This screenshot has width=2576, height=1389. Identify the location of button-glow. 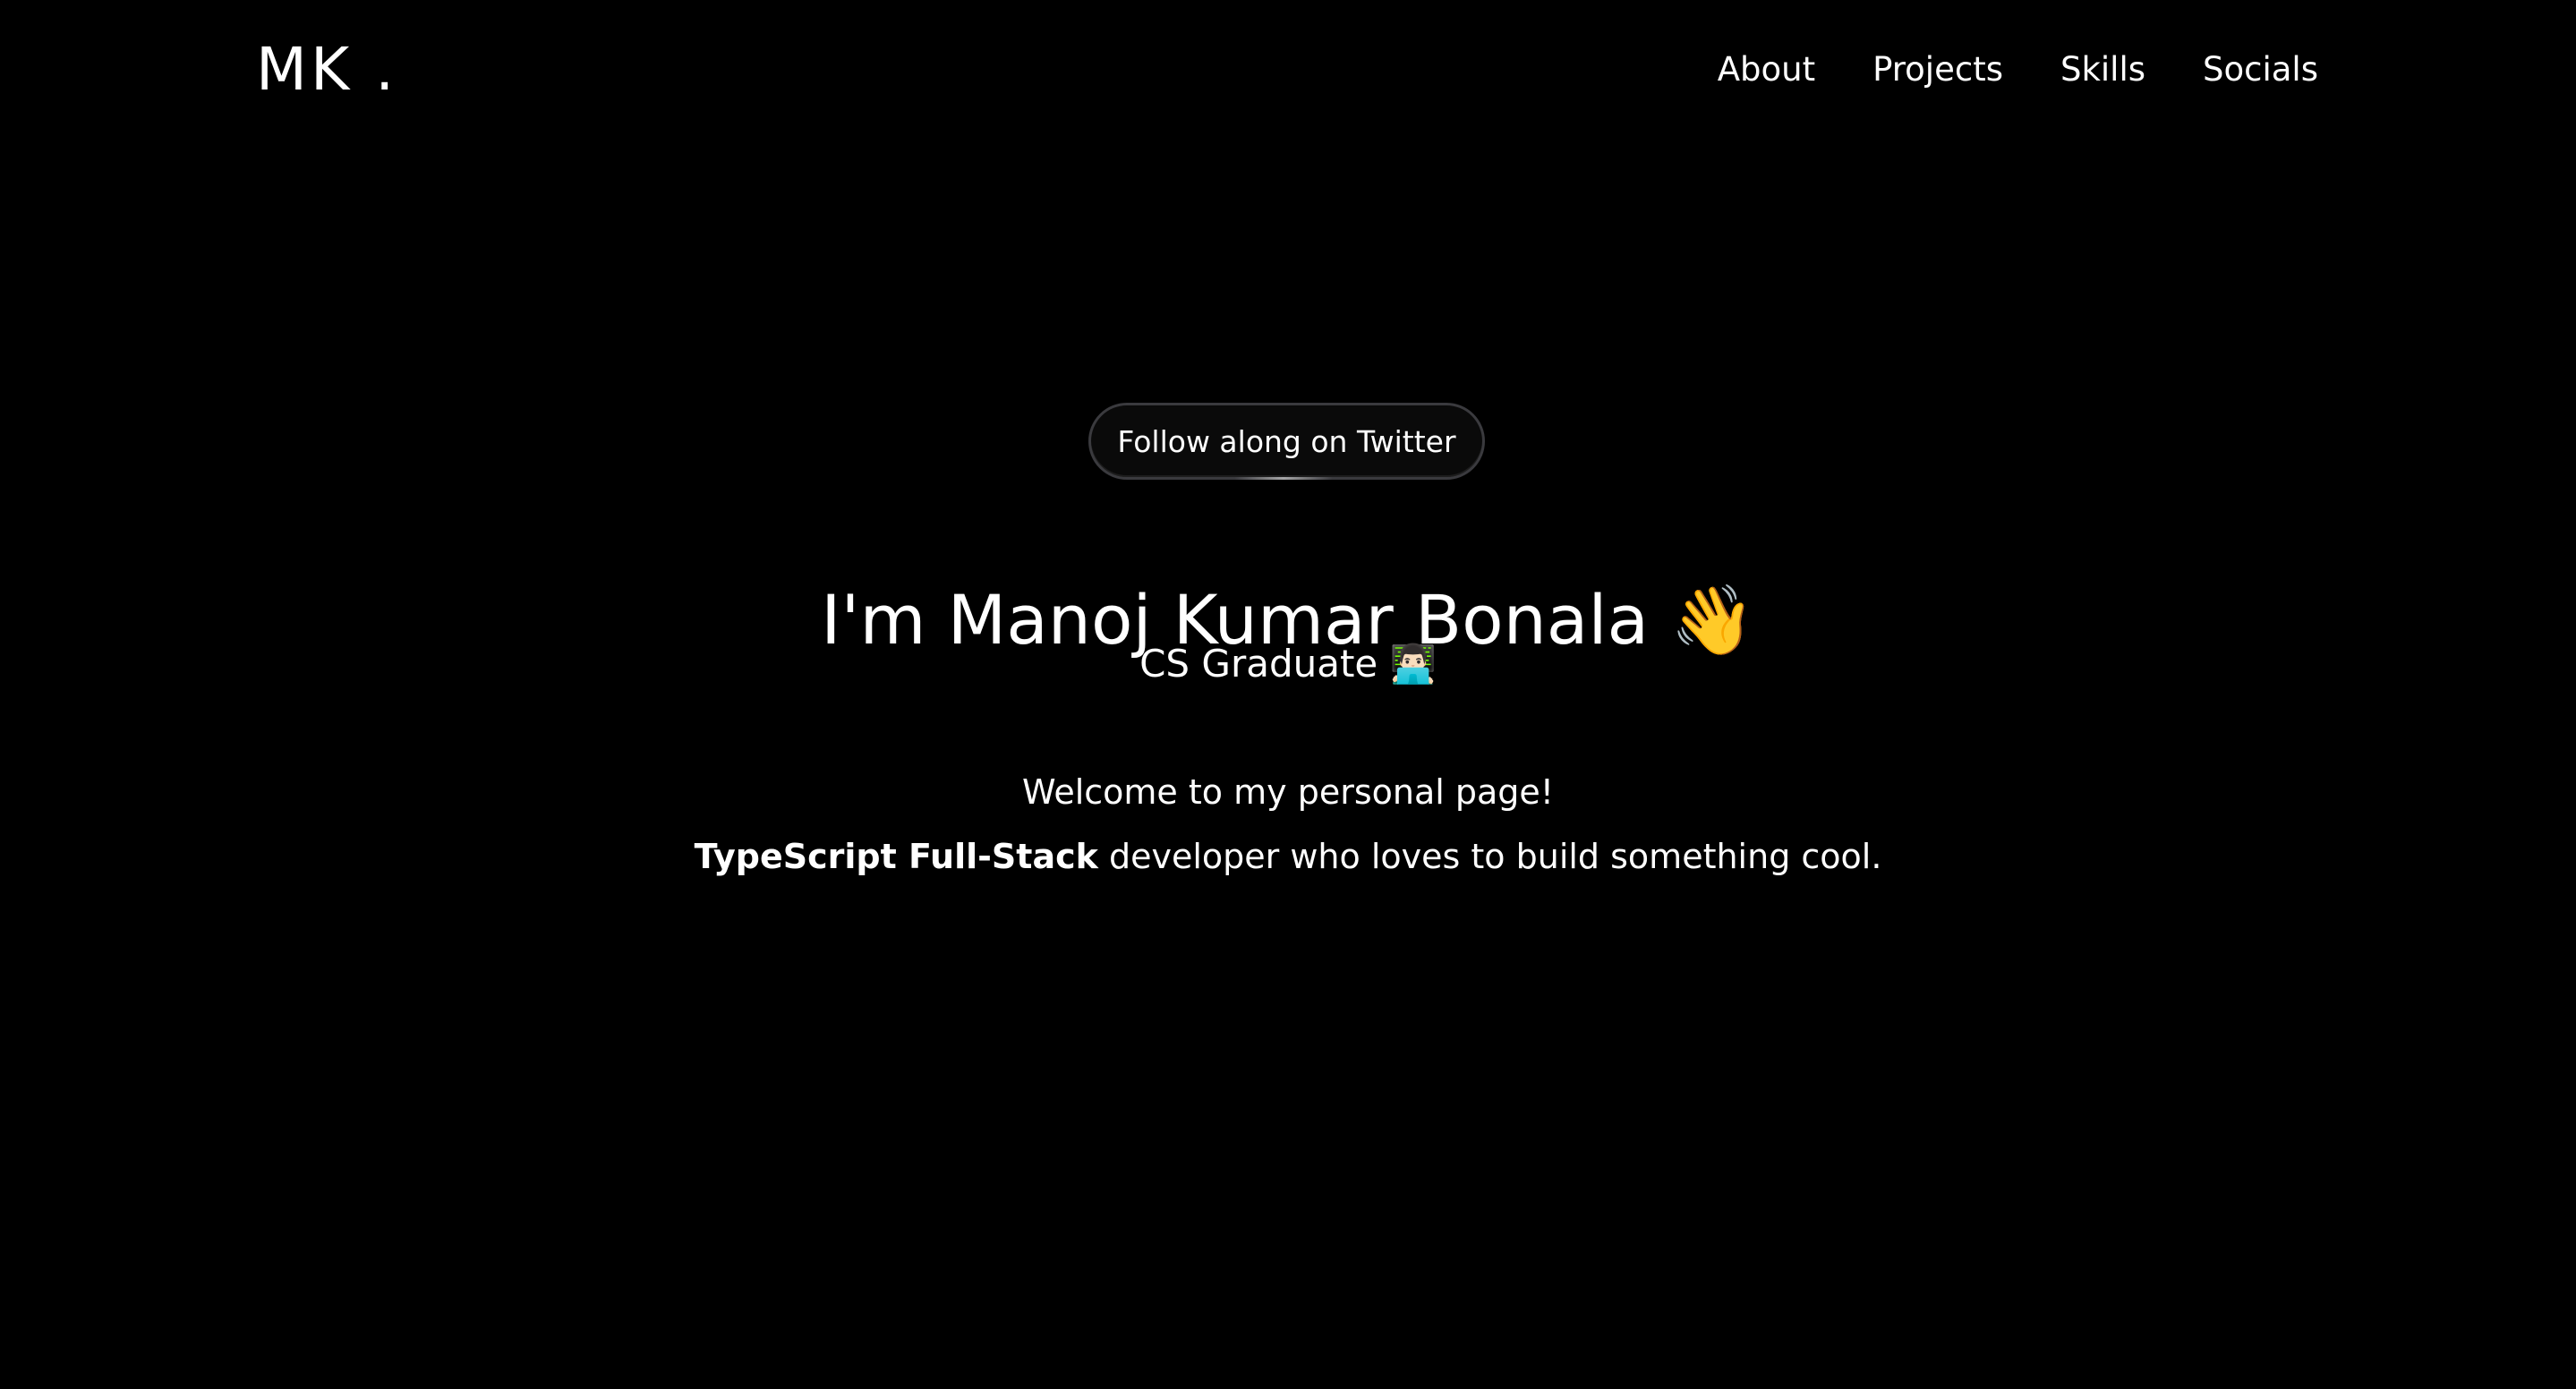
(1283, 478).